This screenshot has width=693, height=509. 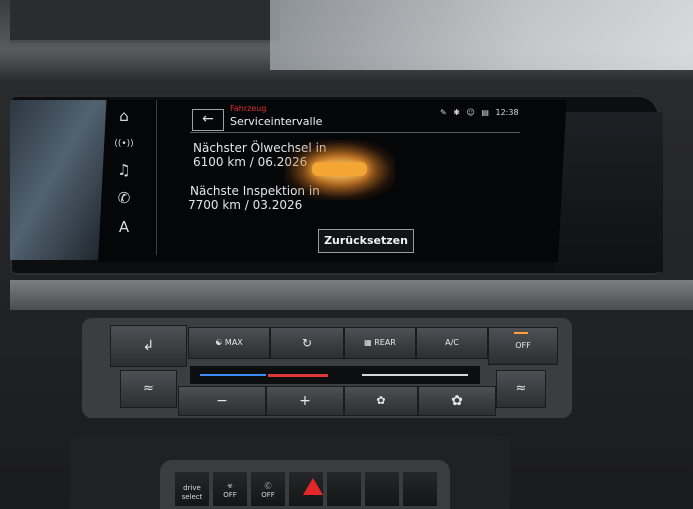 I want to click on user-icon: ☺, so click(x=470, y=112).